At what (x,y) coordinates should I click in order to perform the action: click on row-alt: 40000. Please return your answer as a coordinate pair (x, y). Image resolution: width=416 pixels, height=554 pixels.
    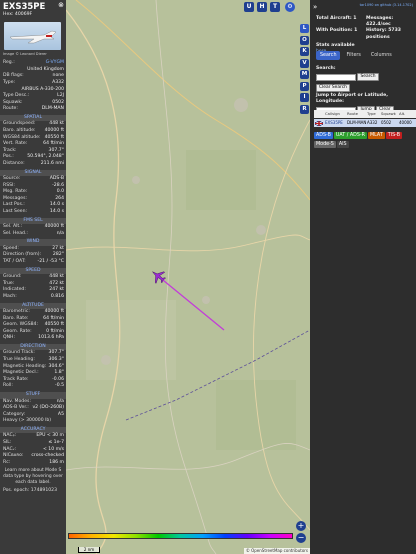
    Looking at the image, I should click on (405, 122).